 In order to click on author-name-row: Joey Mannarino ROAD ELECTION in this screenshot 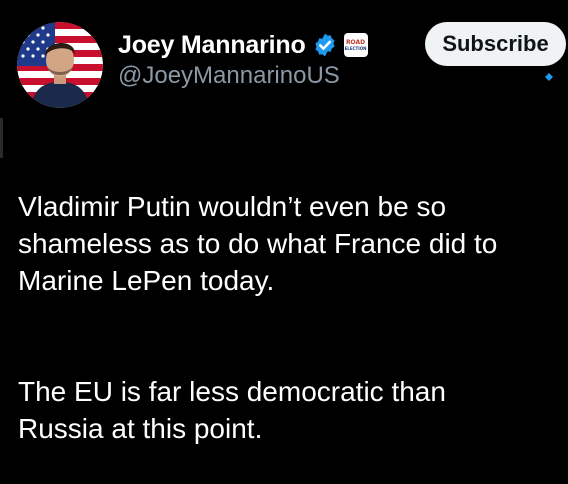, I will do `click(243, 45)`.